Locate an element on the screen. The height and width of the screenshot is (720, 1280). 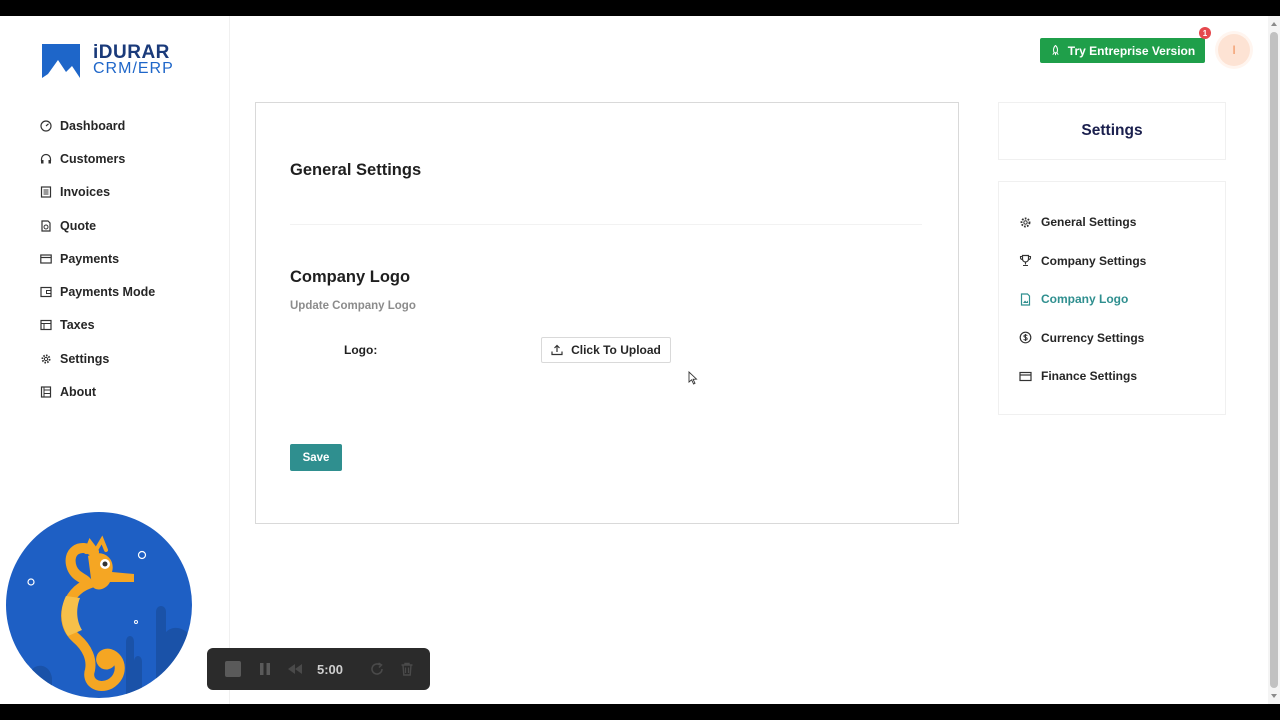
settings-item-currency: Currency Settings is located at coordinates (1082, 338).